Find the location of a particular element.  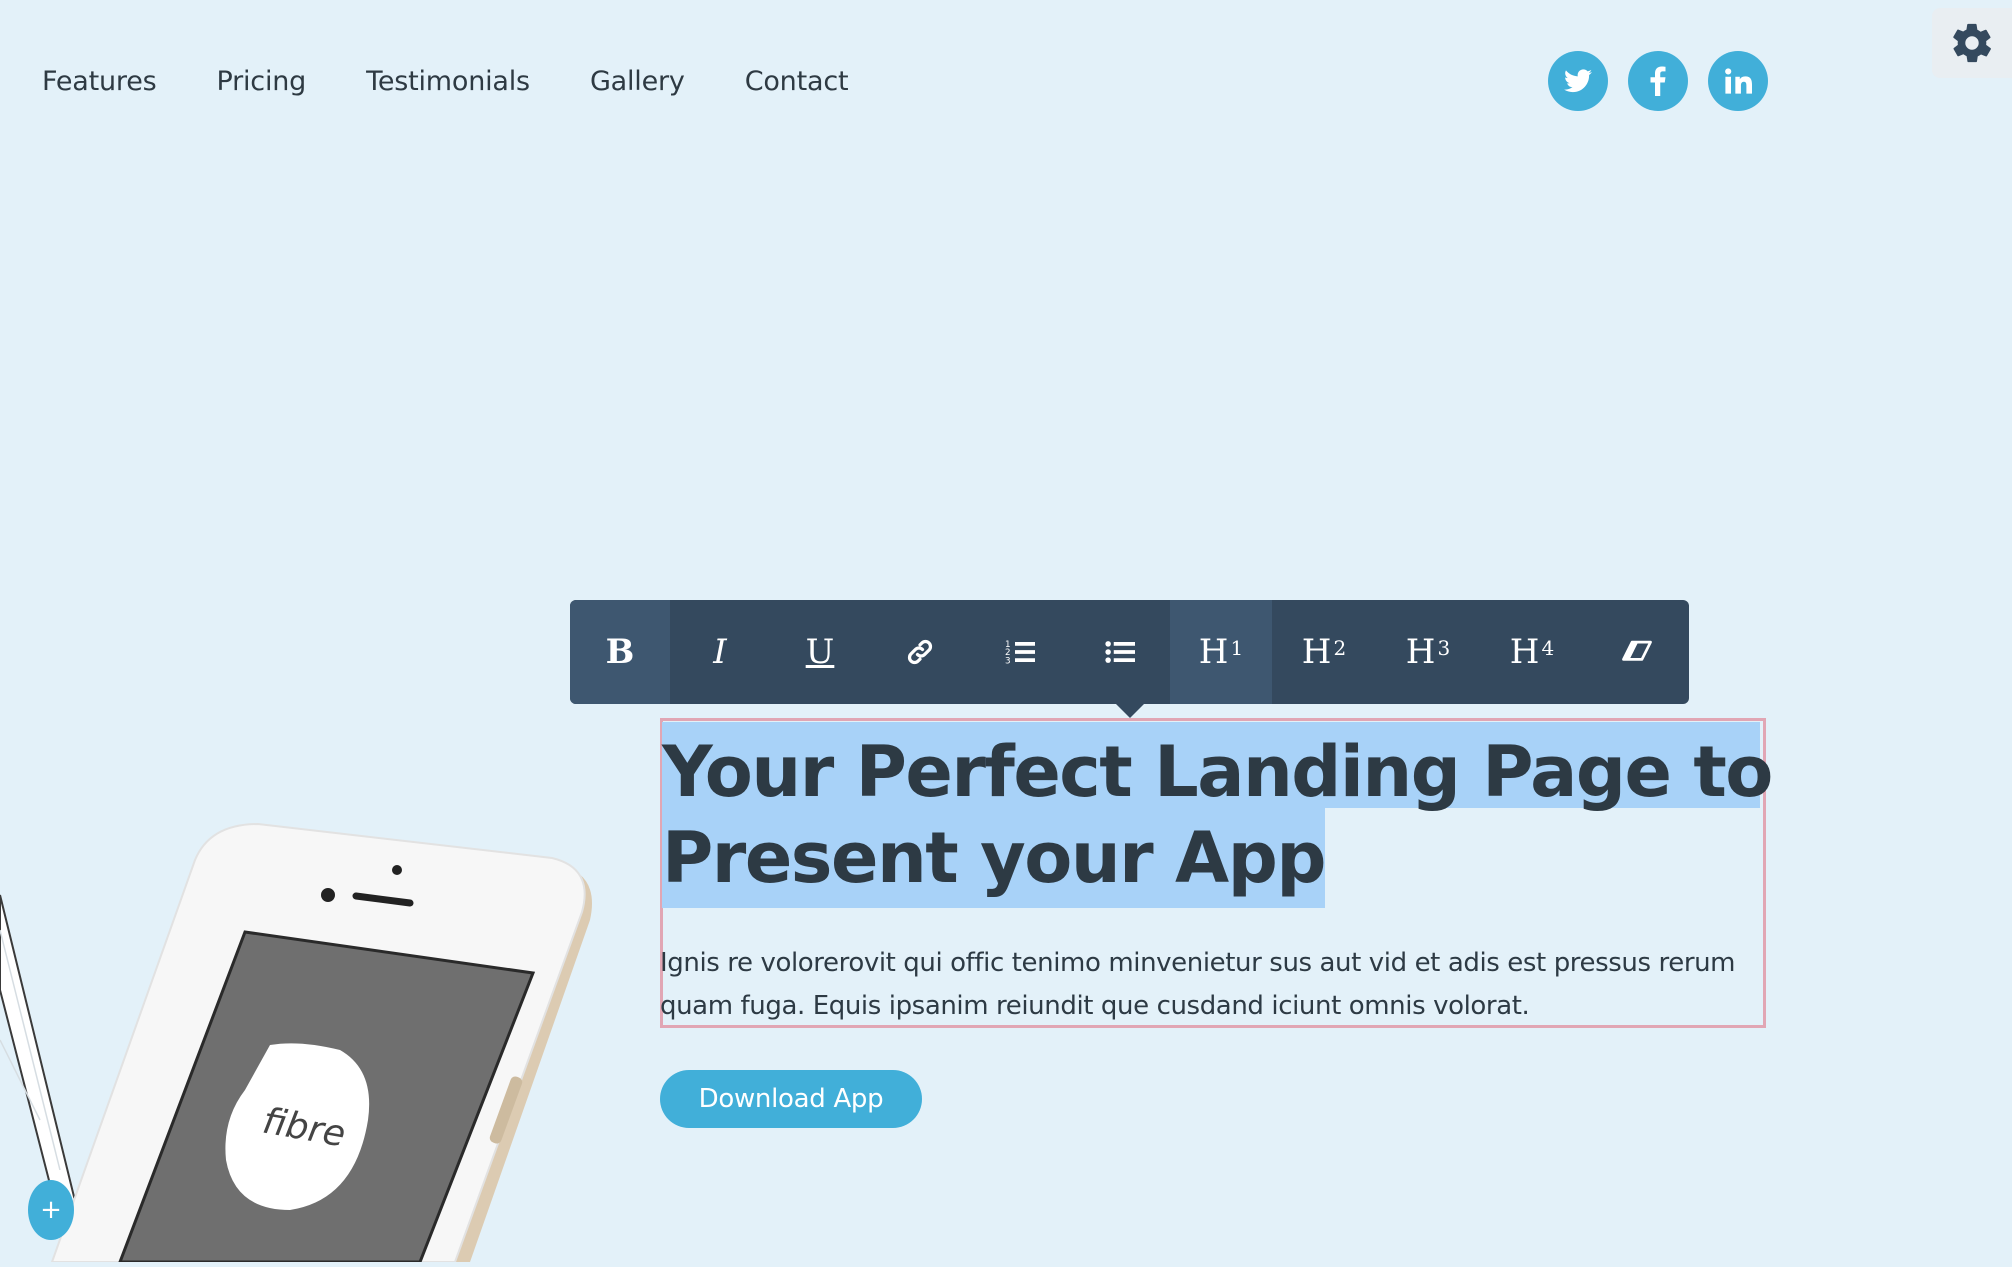

plus-icon: + is located at coordinates (51, 1210).